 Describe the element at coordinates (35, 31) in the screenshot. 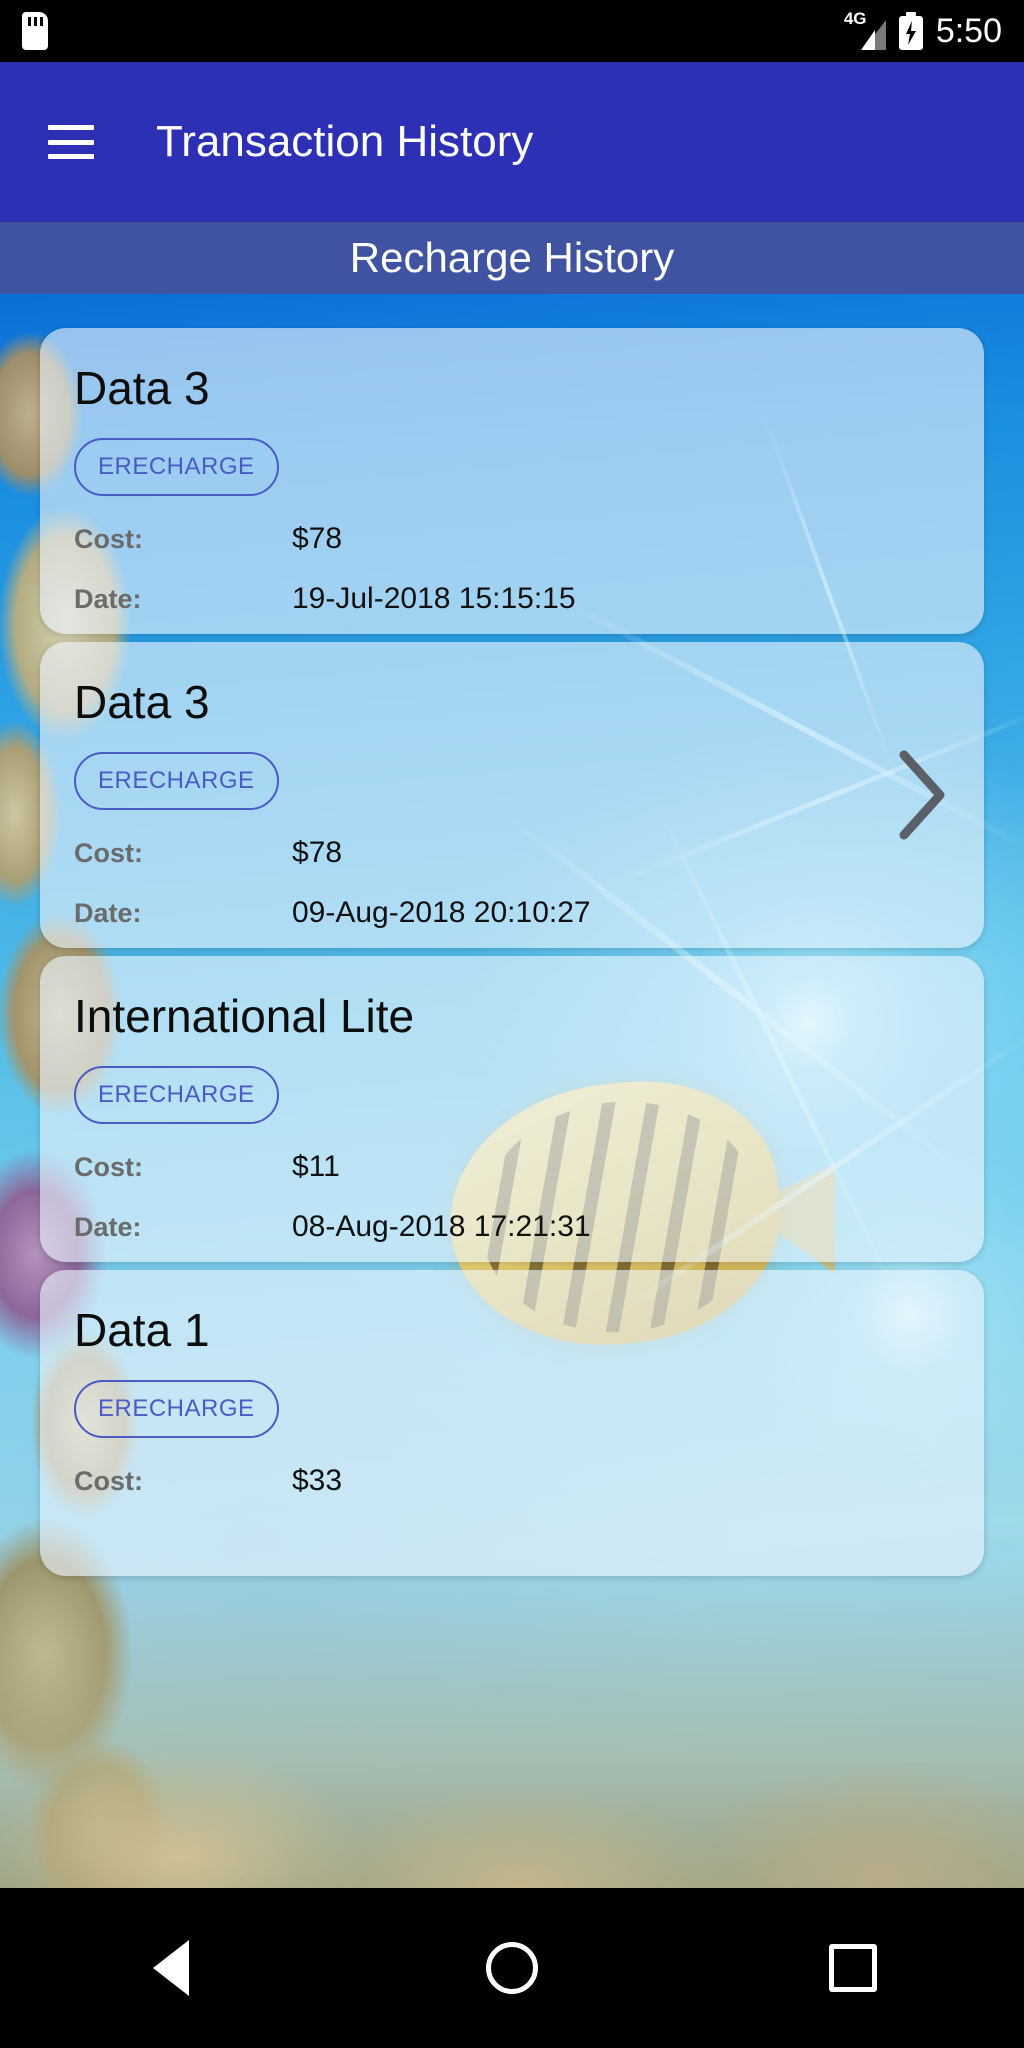

I see `sd-card-icon` at that location.